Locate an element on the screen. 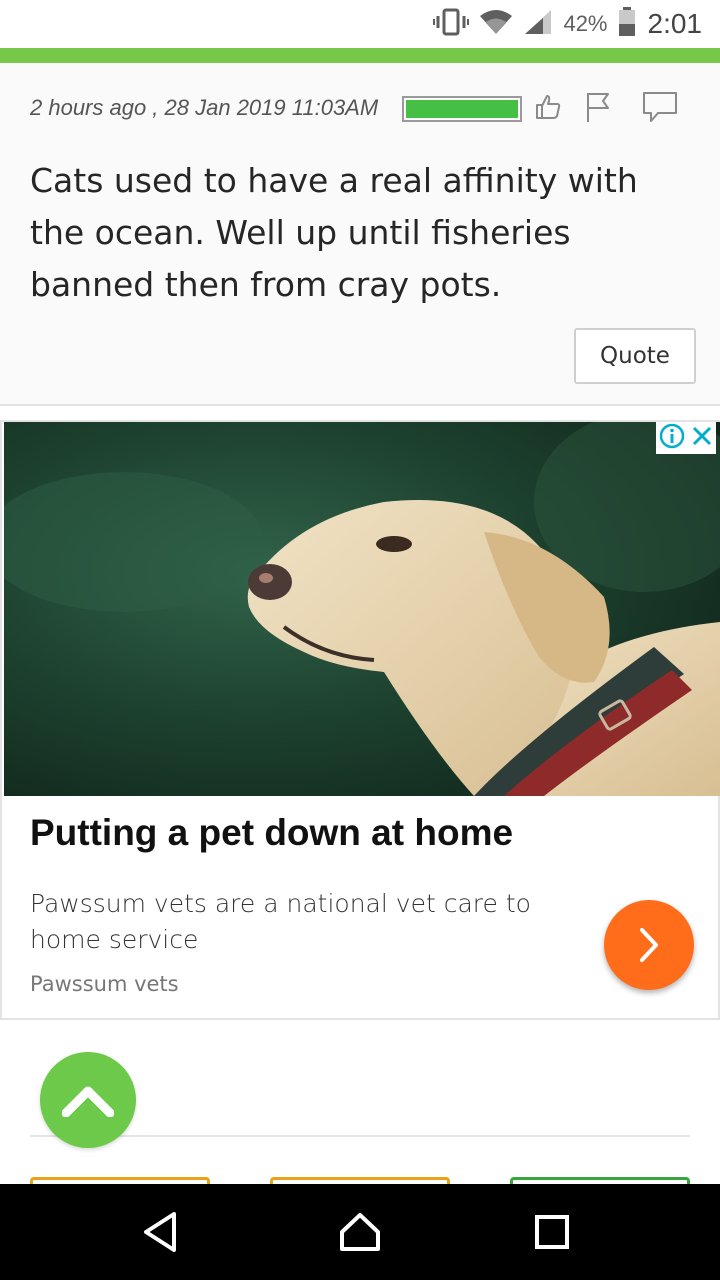 This screenshot has width=720, height=1280. wifi-icon is located at coordinates (496, 24).